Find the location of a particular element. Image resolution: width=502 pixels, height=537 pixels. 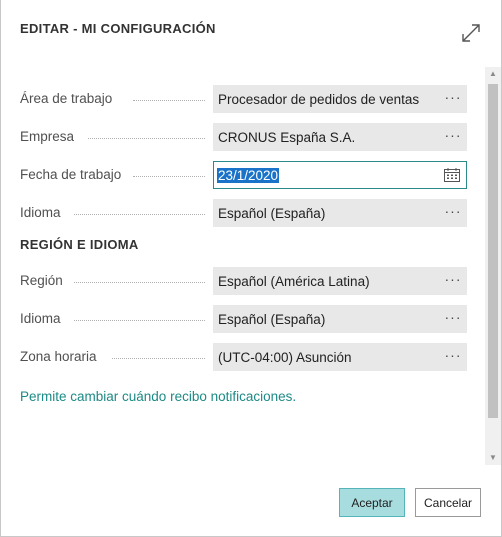

calendar-icon is located at coordinates (452, 175).